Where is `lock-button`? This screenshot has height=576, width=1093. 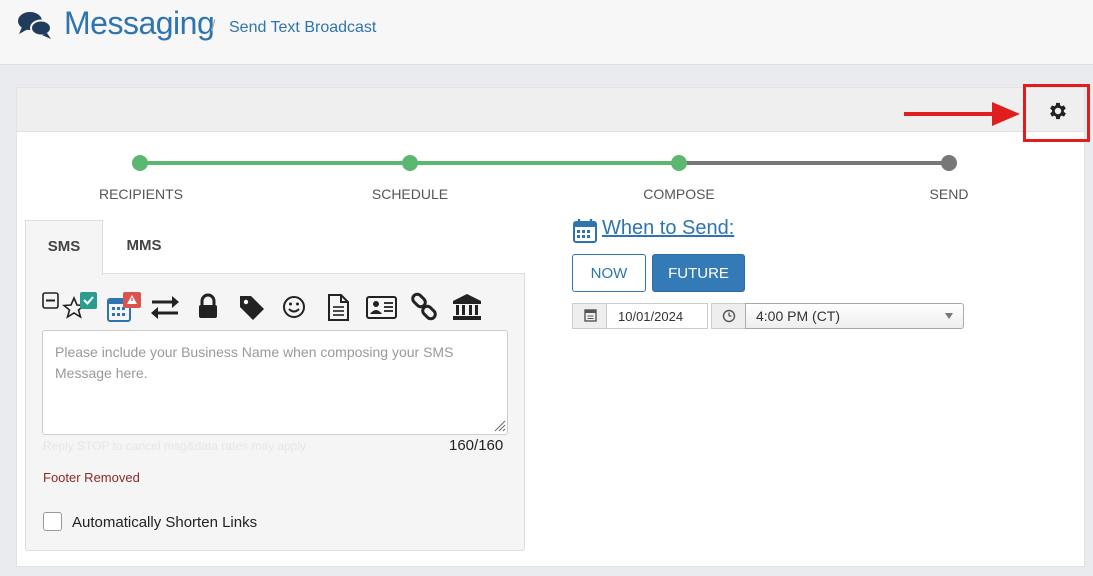 lock-button is located at coordinates (211, 307).